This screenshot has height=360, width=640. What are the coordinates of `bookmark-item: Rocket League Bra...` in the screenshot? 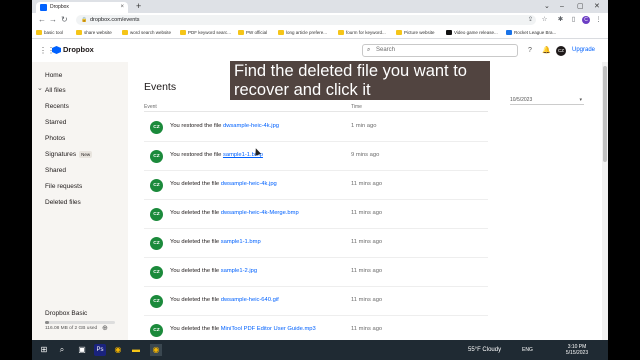 It's located at (531, 33).